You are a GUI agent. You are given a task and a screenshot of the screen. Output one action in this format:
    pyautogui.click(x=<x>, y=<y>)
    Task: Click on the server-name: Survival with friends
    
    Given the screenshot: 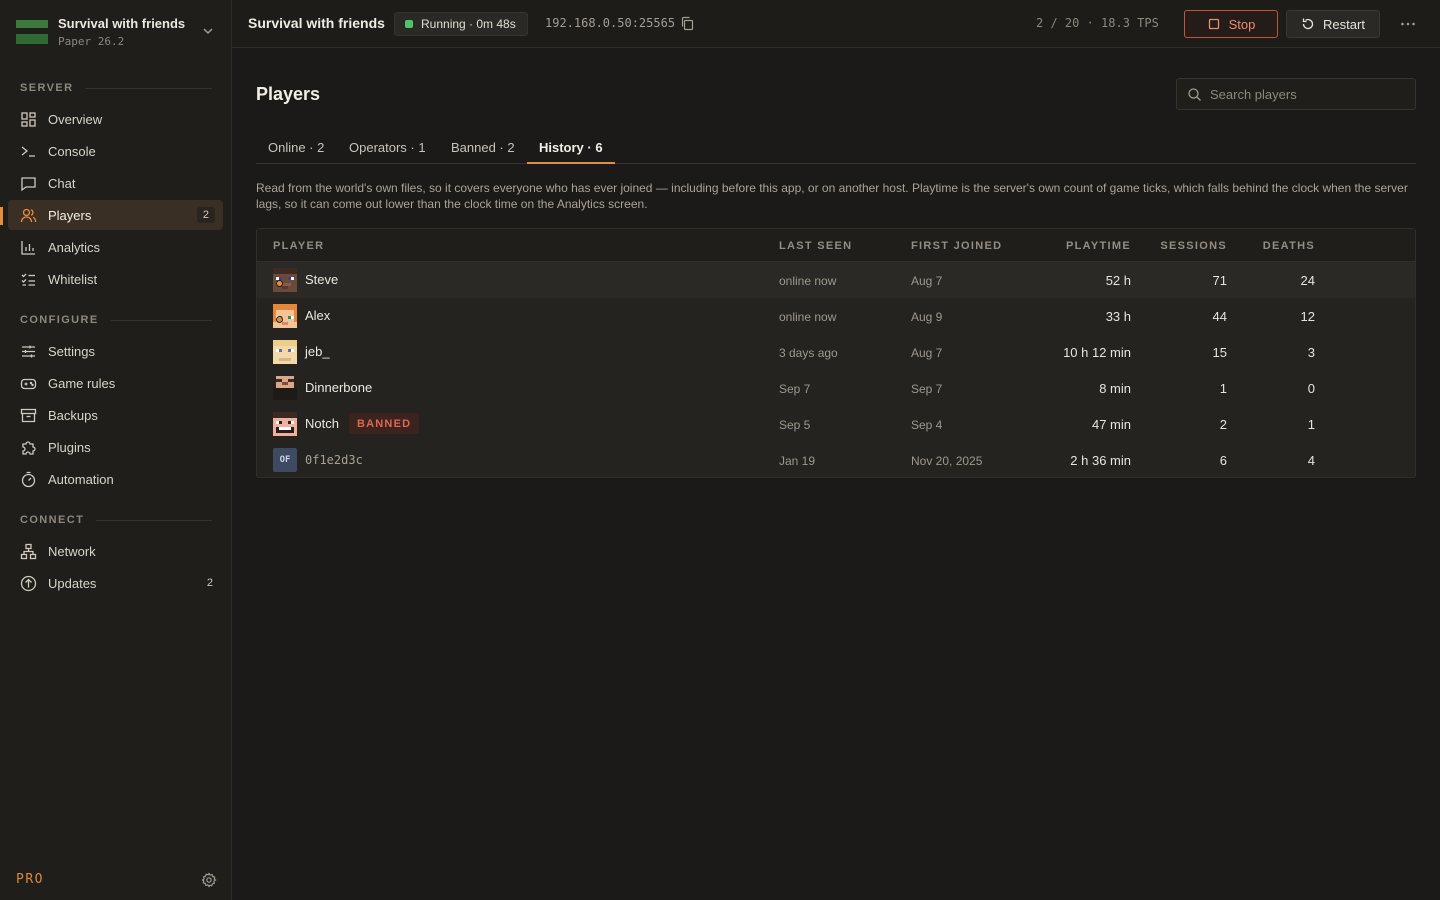 What is the action you would take?
    pyautogui.click(x=122, y=23)
    